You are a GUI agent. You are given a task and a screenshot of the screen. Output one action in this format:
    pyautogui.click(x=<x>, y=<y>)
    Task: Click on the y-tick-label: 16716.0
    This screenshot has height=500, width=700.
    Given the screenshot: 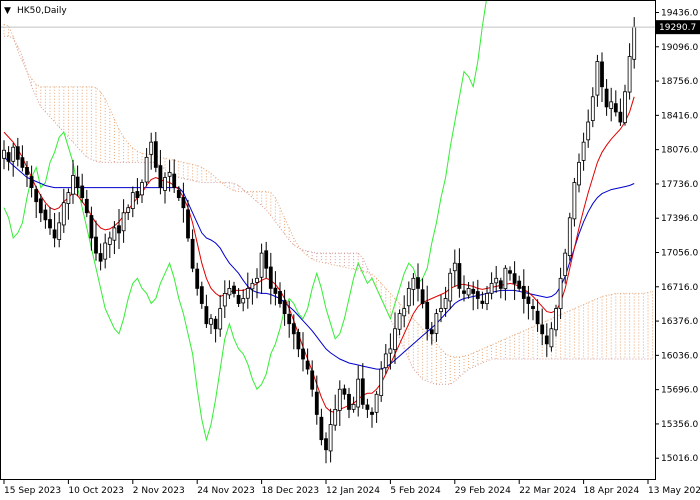 What is the action you would take?
    pyautogui.click(x=679, y=288)
    